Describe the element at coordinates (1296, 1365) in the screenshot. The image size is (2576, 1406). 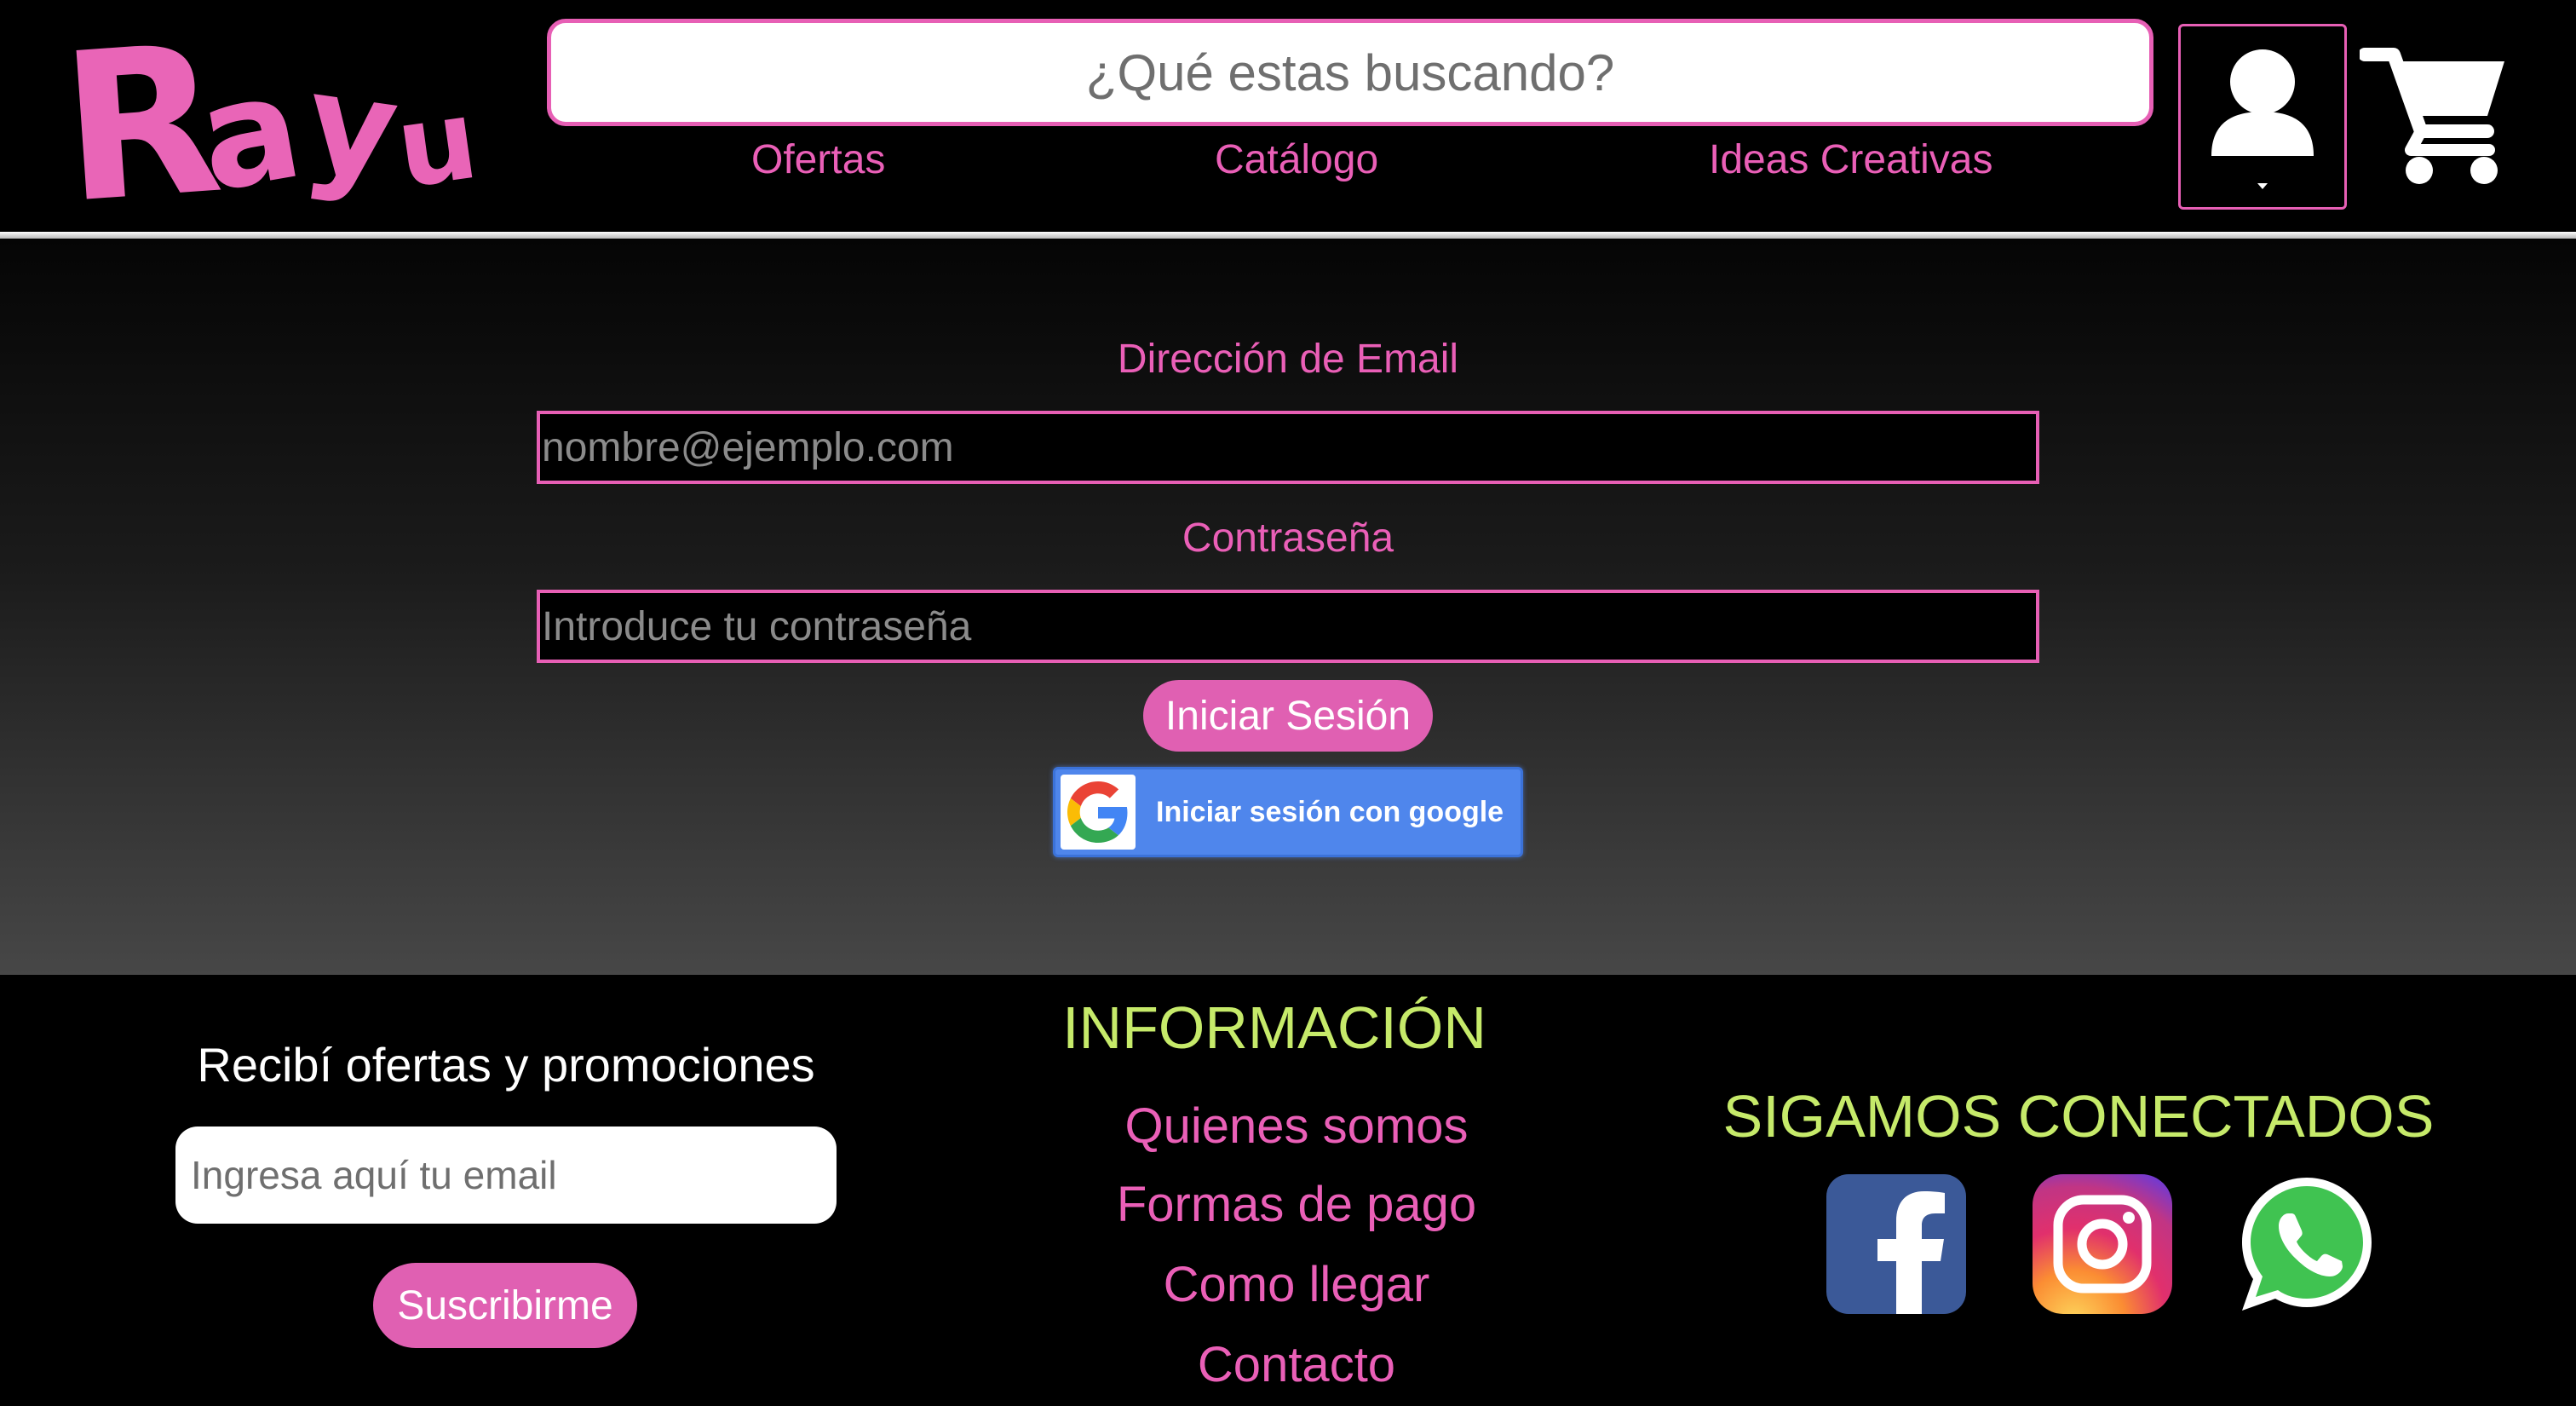
I see `link-contacto: Contacto` at that location.